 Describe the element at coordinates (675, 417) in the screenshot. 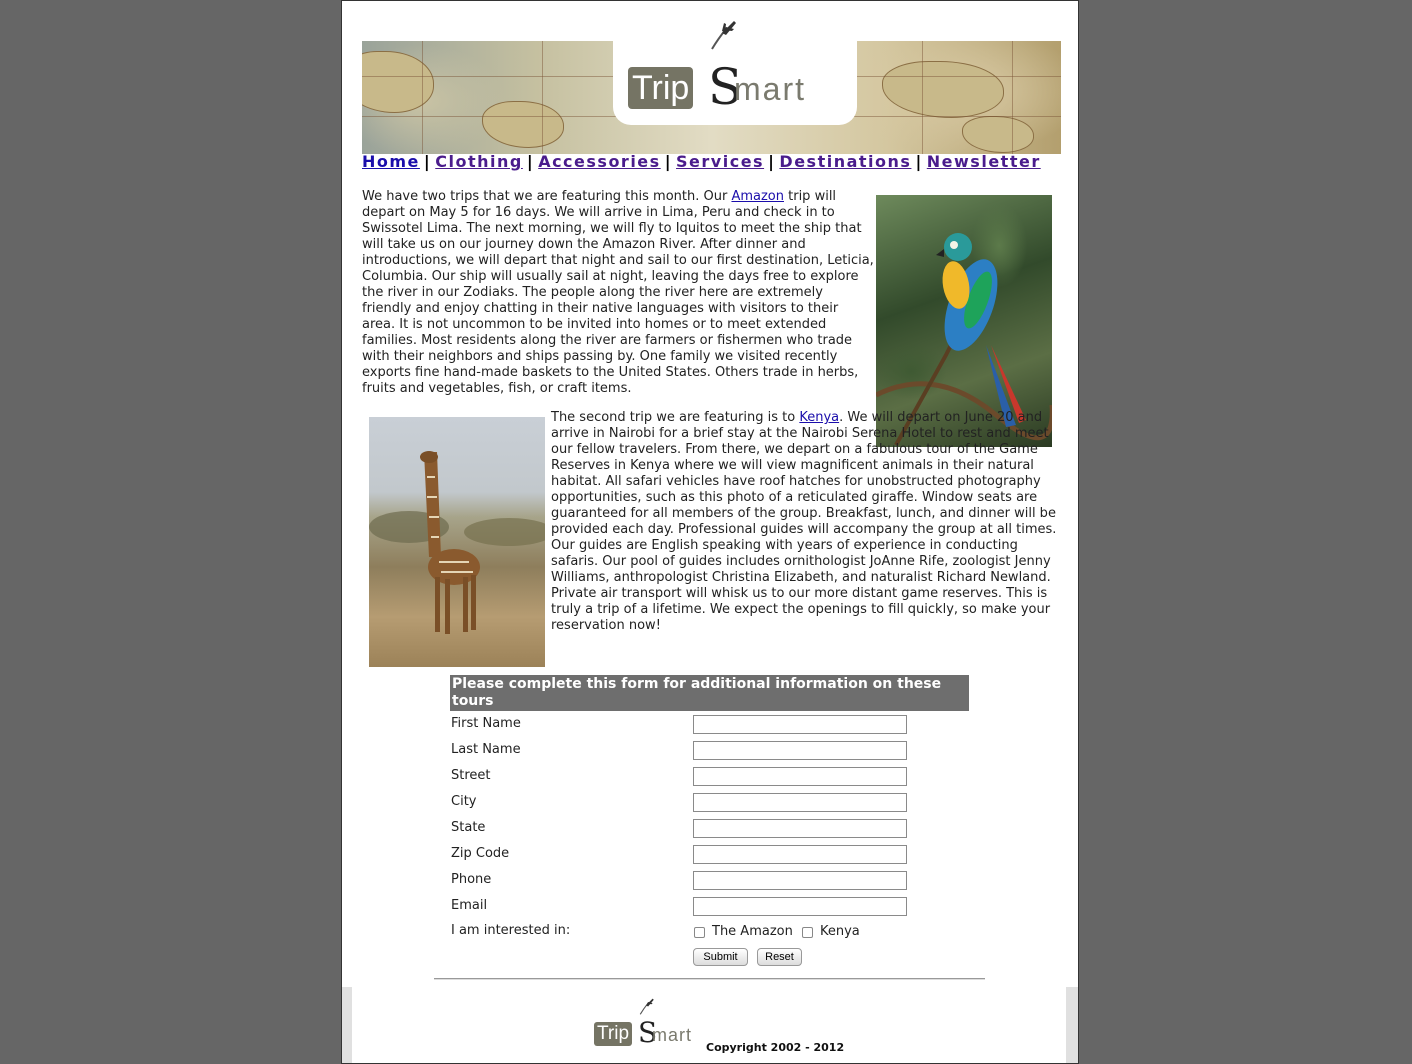

I see `kenya-text-start: The second trip we are featuring is to` at that location.